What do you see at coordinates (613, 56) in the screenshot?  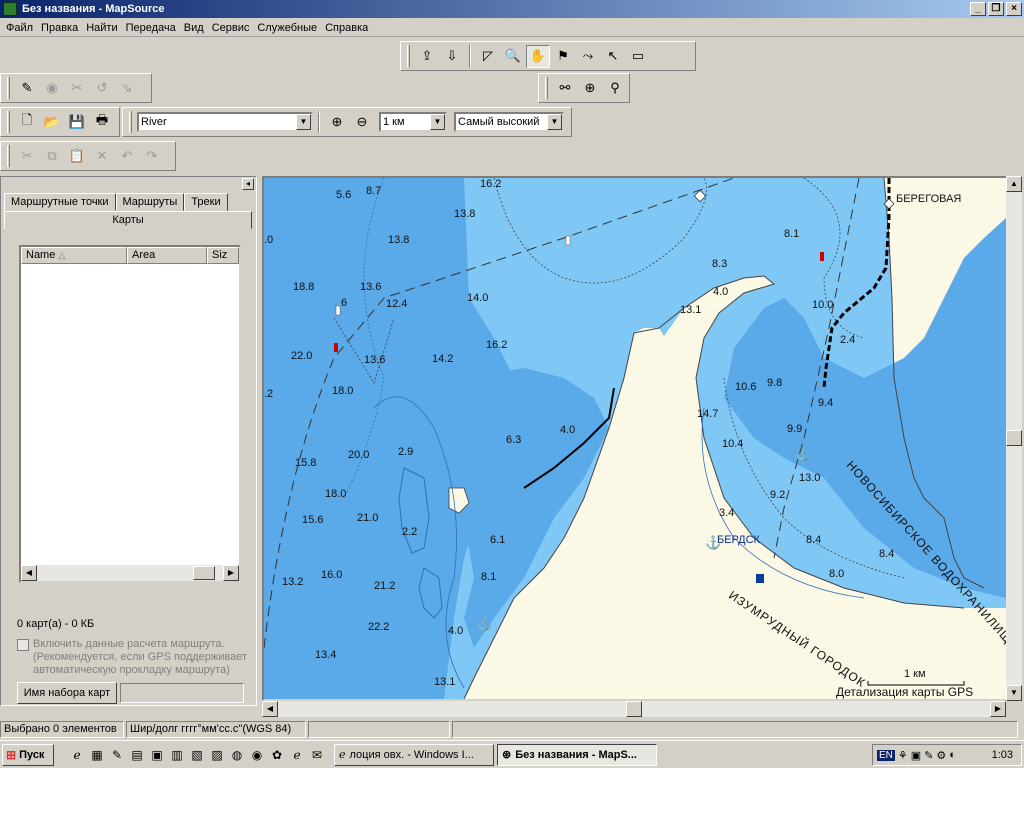 I see `selection-arrow-icon: ↖` at bounding box center [613, 56].